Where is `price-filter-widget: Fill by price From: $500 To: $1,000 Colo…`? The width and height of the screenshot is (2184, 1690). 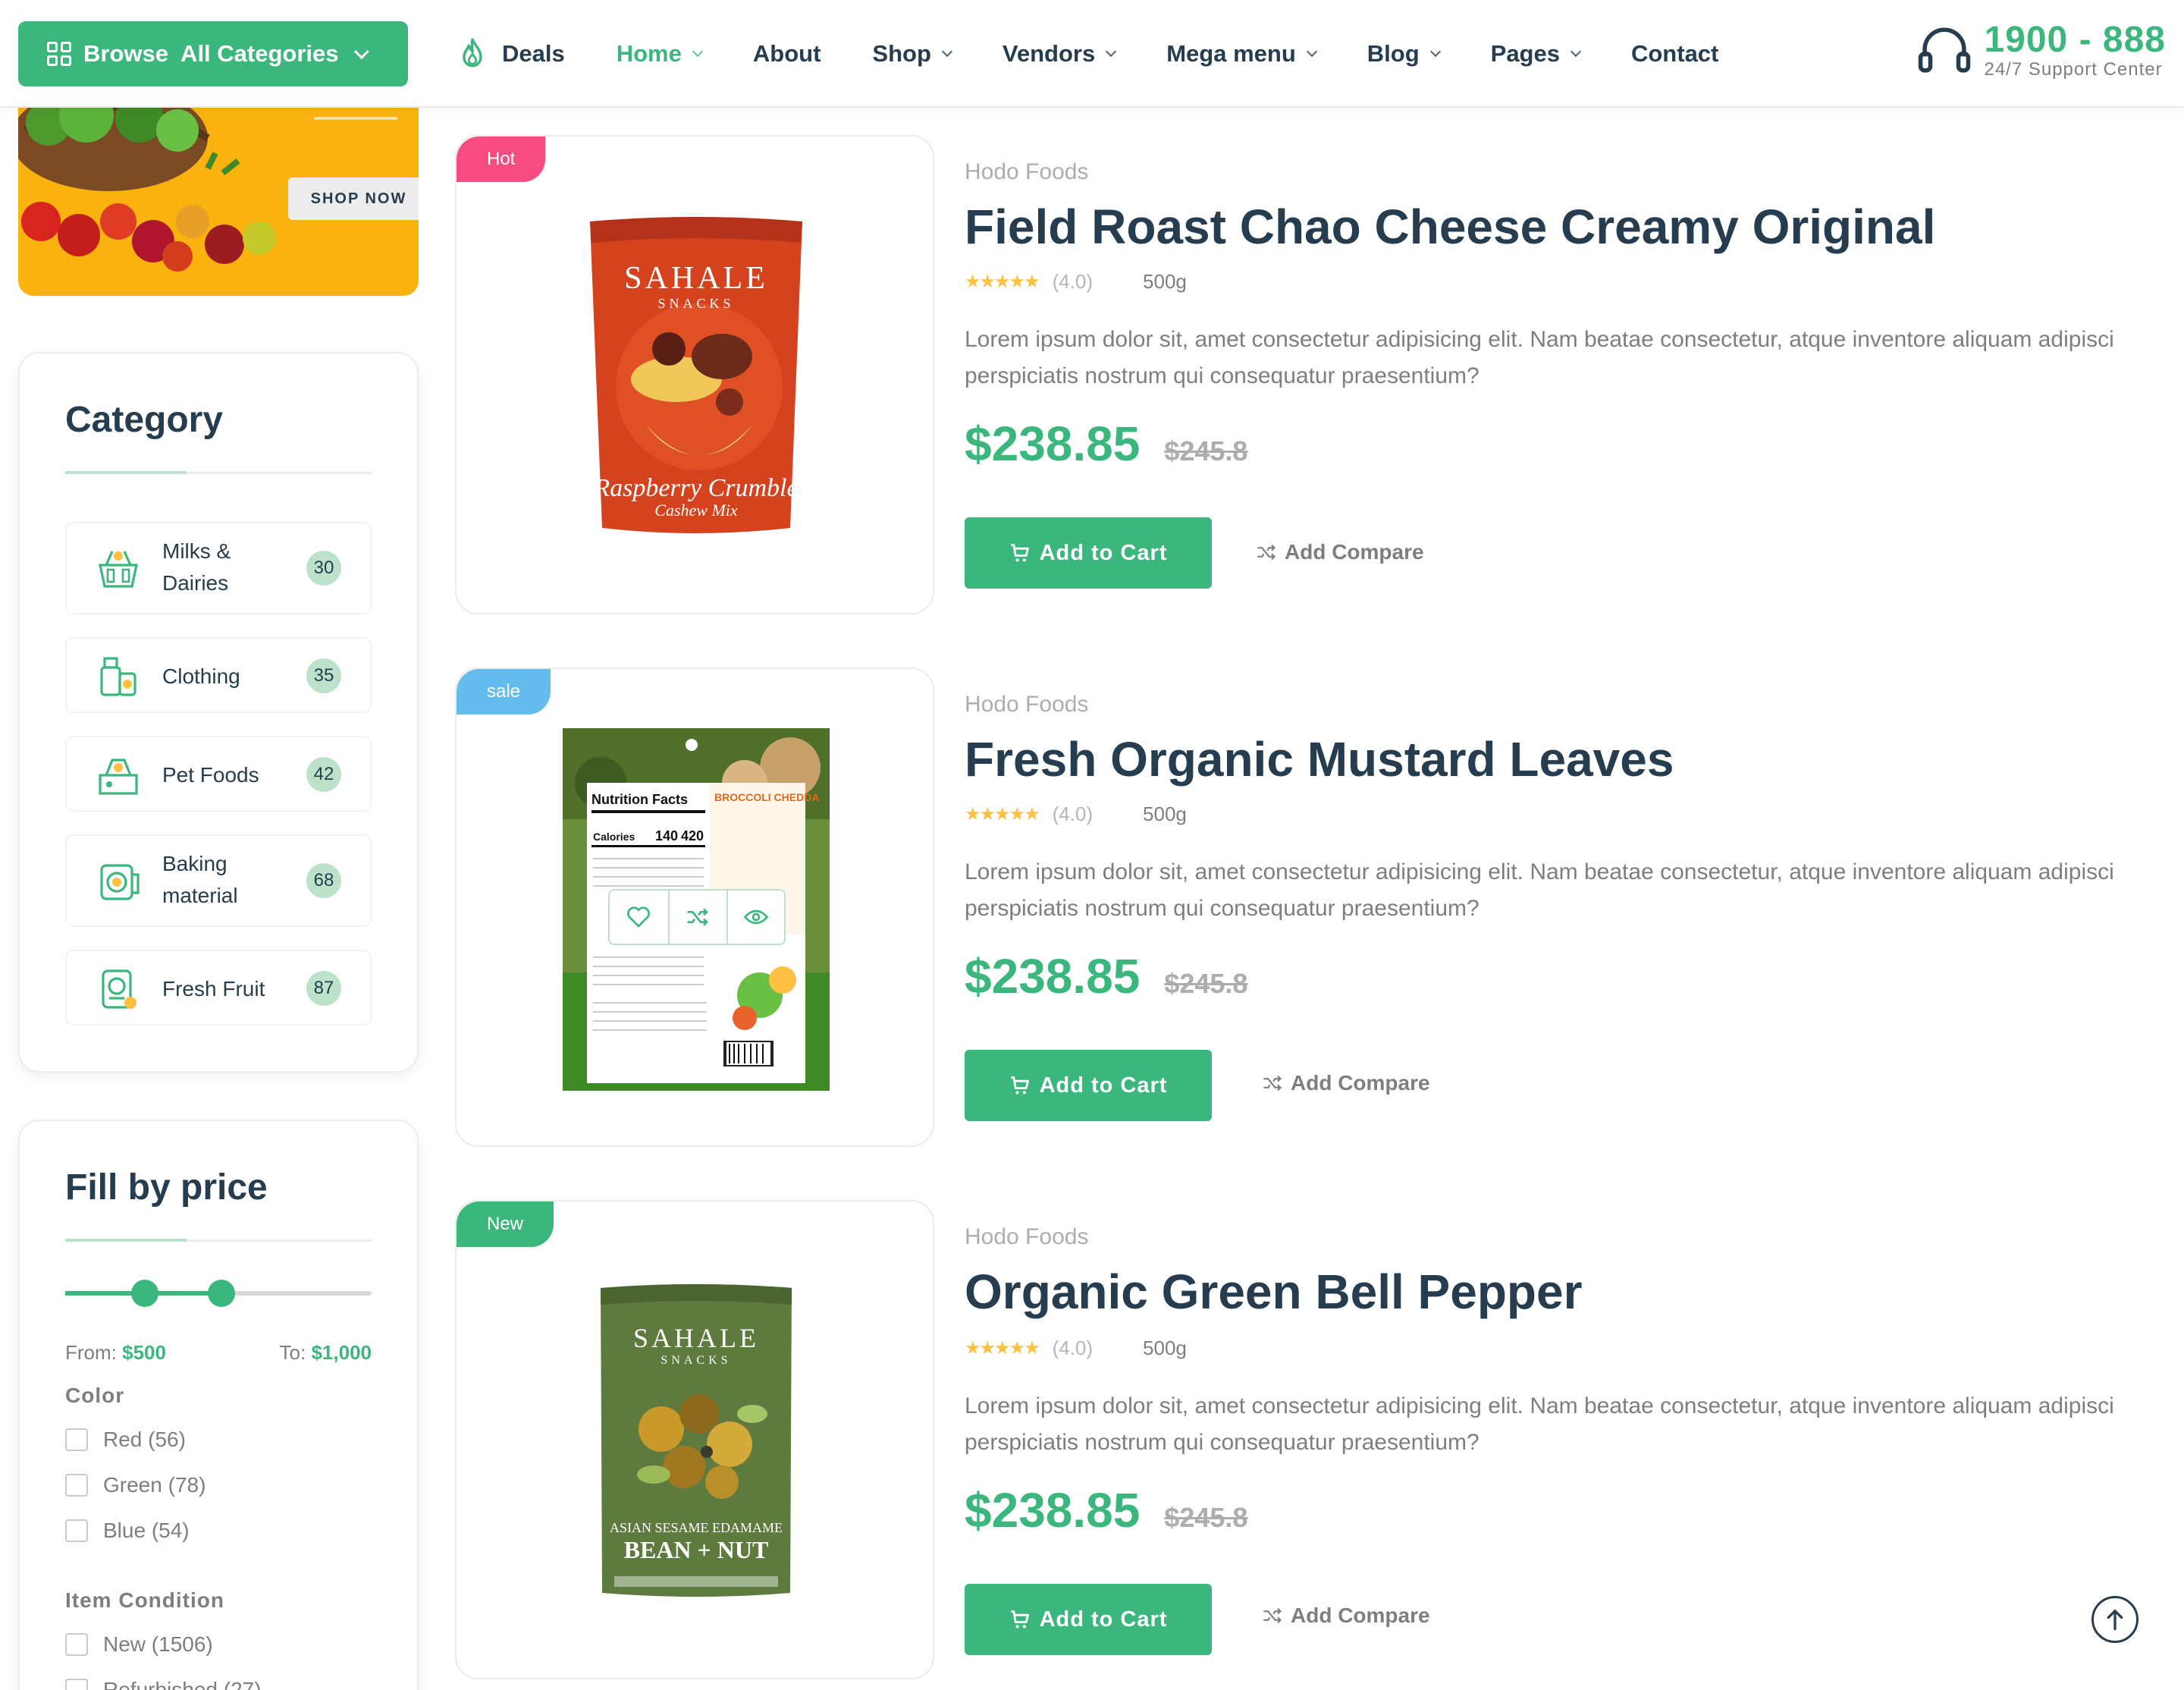 price-filter-widget: Fill by price From: $500 To: $1,000 Colo… is located at coordinates (218, 1405).